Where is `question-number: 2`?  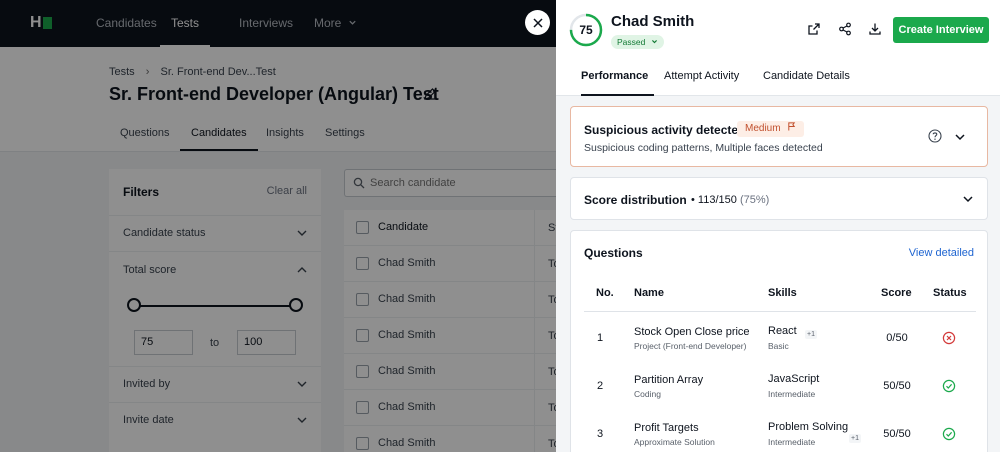
question-number: 2 is located at coordinates (600, 386).